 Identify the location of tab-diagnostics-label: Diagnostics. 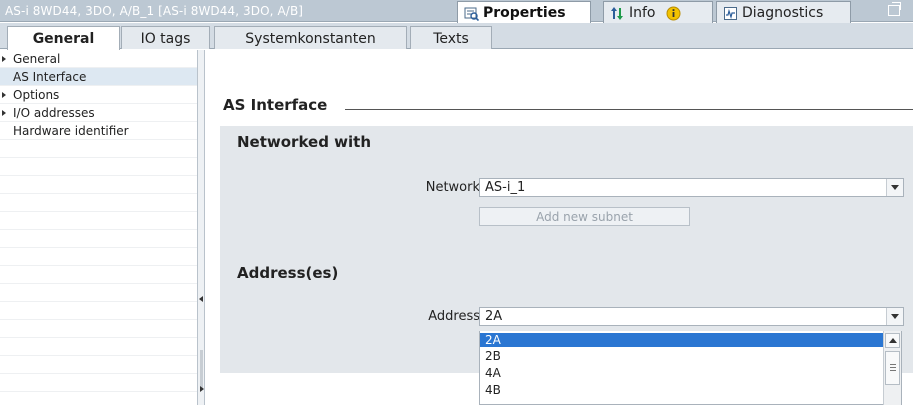
(783, 13).